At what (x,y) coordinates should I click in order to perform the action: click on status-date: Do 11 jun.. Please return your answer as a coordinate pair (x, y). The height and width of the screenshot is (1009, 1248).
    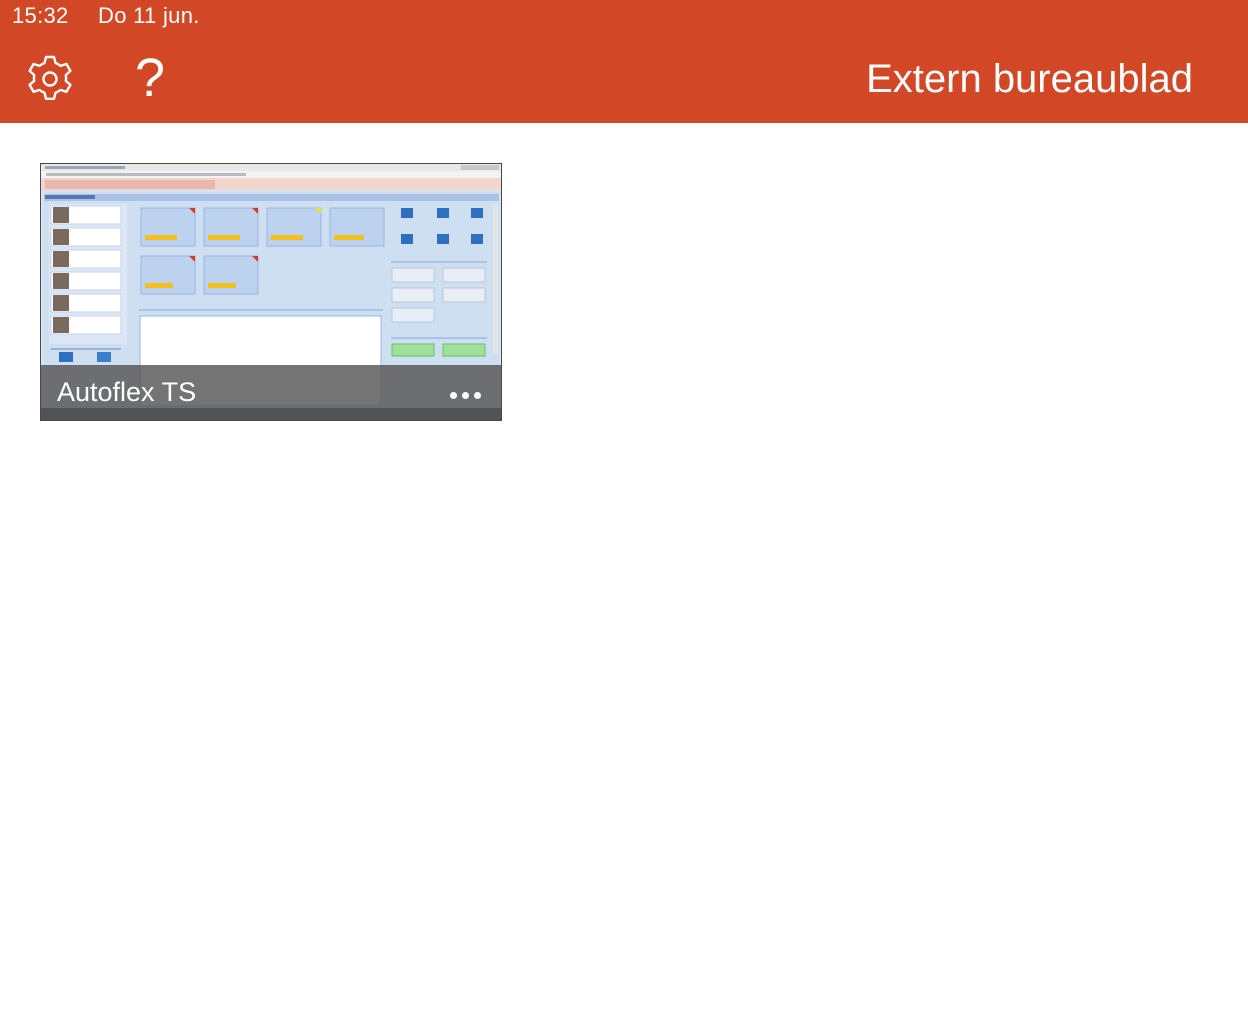
    Looking at the image, I should click on (149, 15).